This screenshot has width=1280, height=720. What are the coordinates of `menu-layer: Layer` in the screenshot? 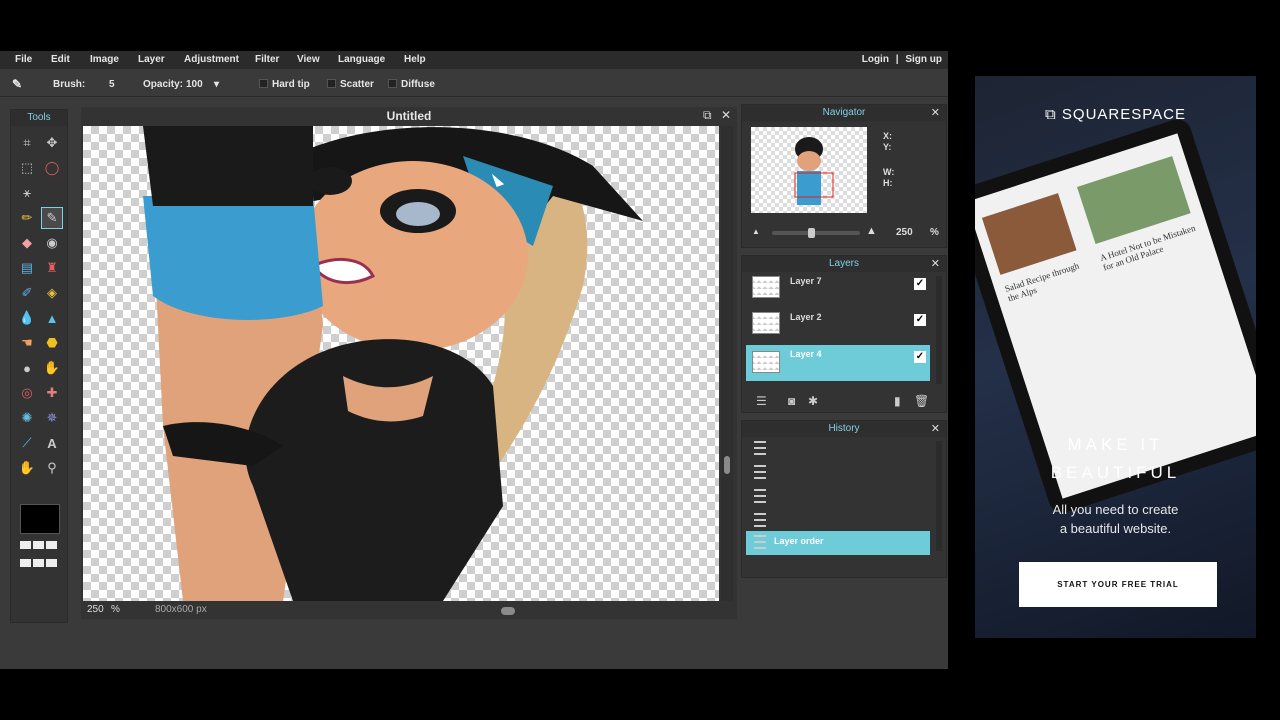 It's located at (151, 59).